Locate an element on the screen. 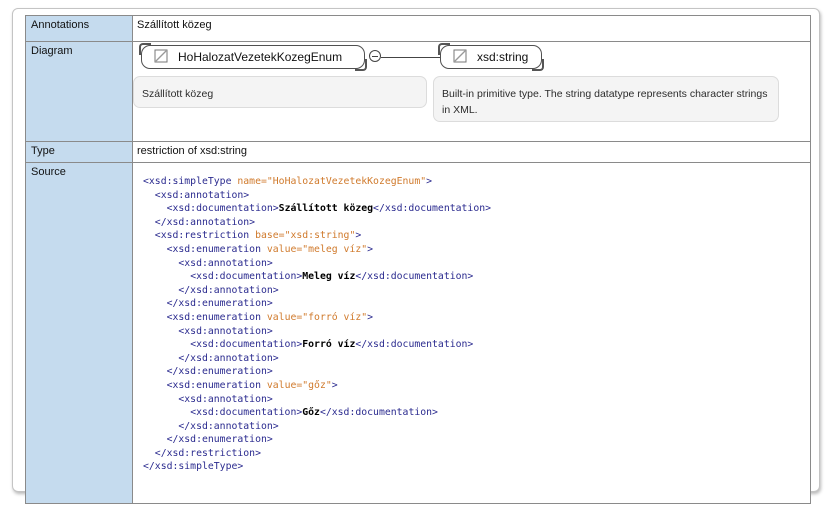  source-token-tag: </xsd:enumeration> is located at coordinates (219, 440).